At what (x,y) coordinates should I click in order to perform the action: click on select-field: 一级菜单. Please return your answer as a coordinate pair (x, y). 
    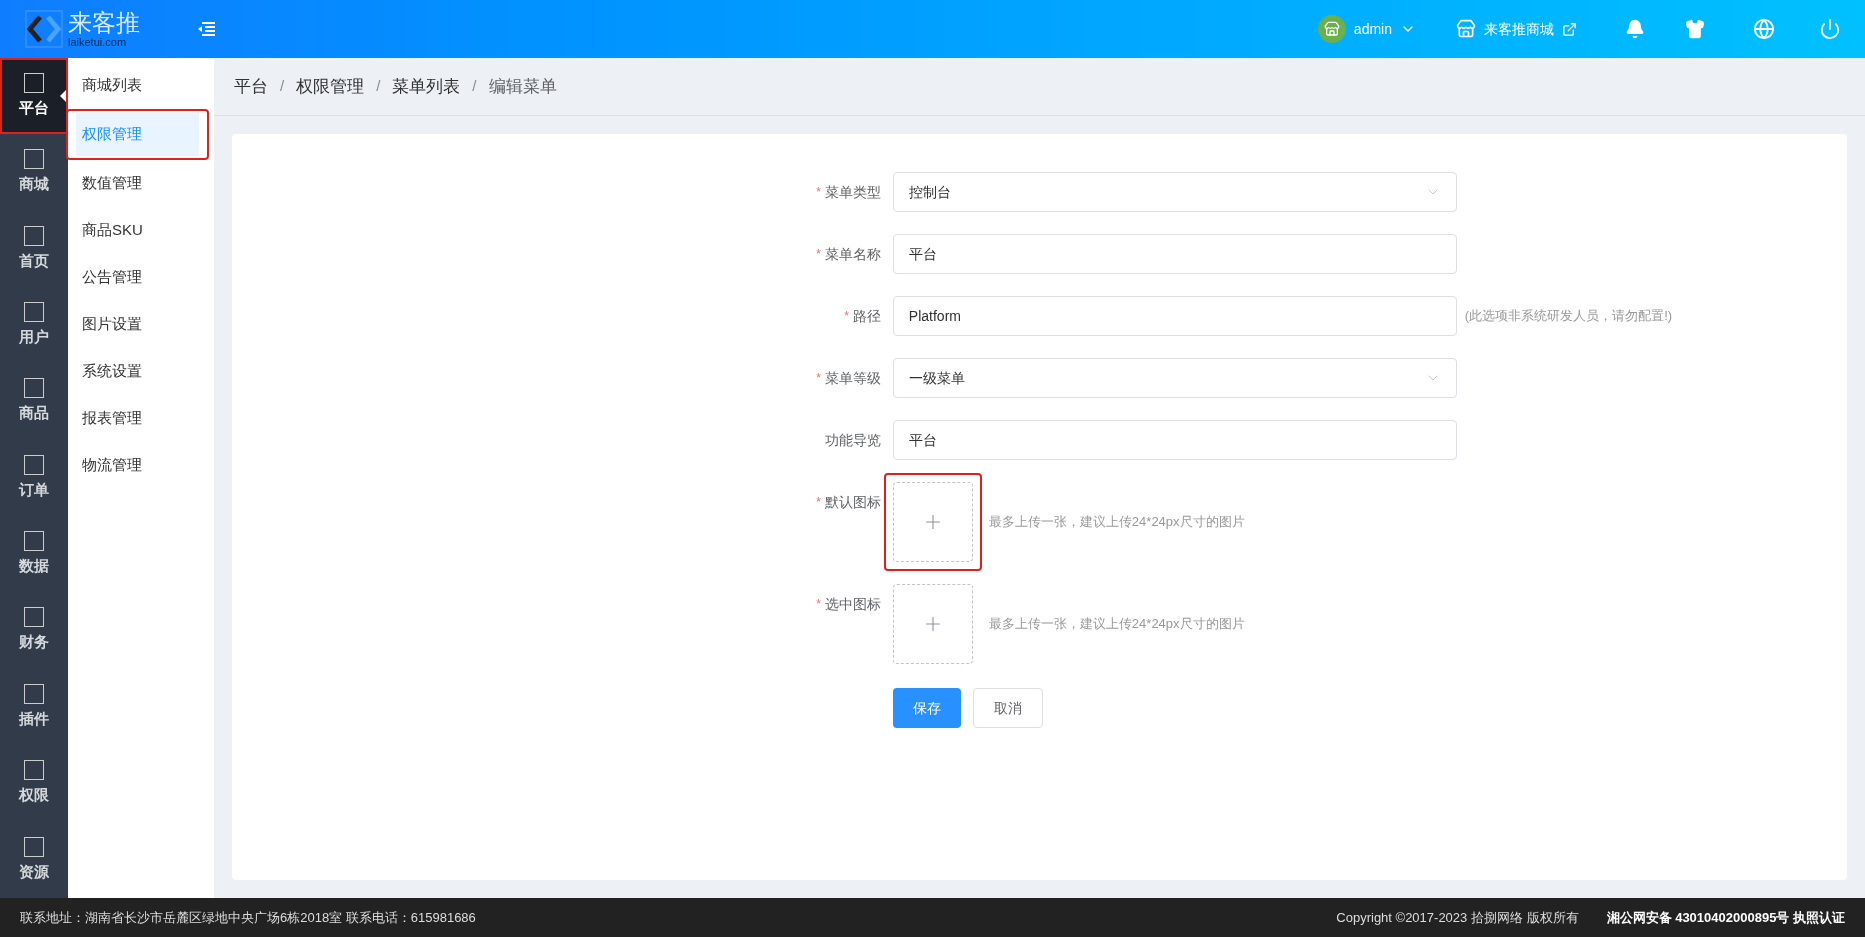
    Looking at the image, I should click on (1174, 378).